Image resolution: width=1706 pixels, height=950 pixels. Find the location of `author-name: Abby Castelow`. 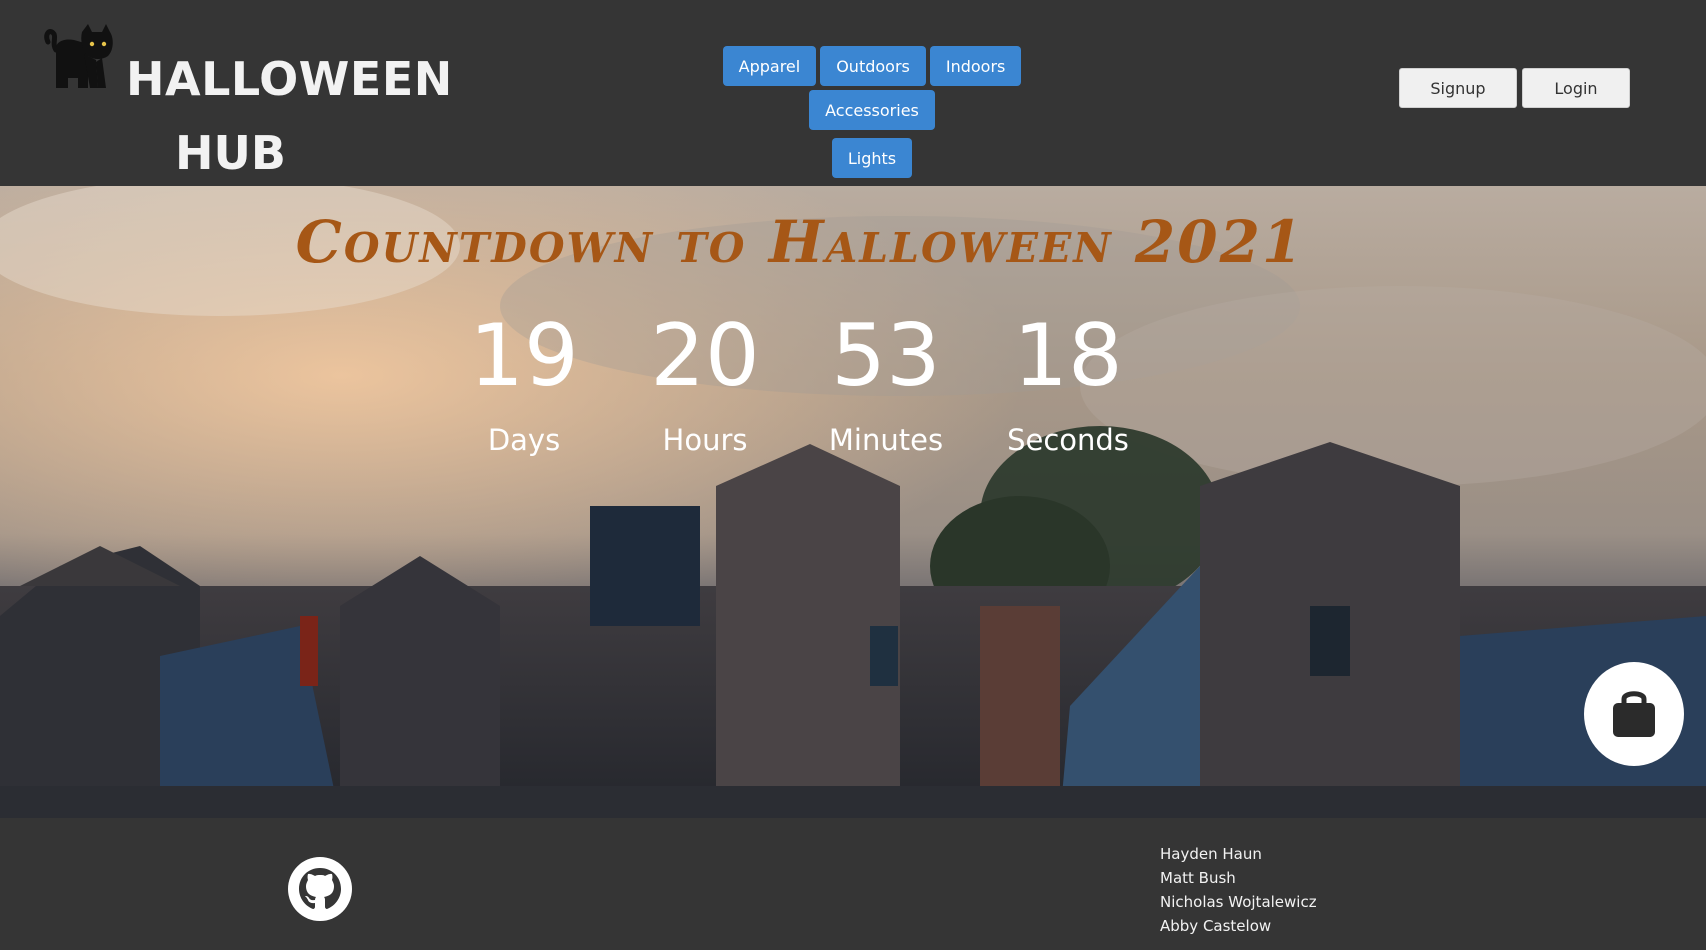

author-name: Abby Castelow is located at coordinates (1216, 926).